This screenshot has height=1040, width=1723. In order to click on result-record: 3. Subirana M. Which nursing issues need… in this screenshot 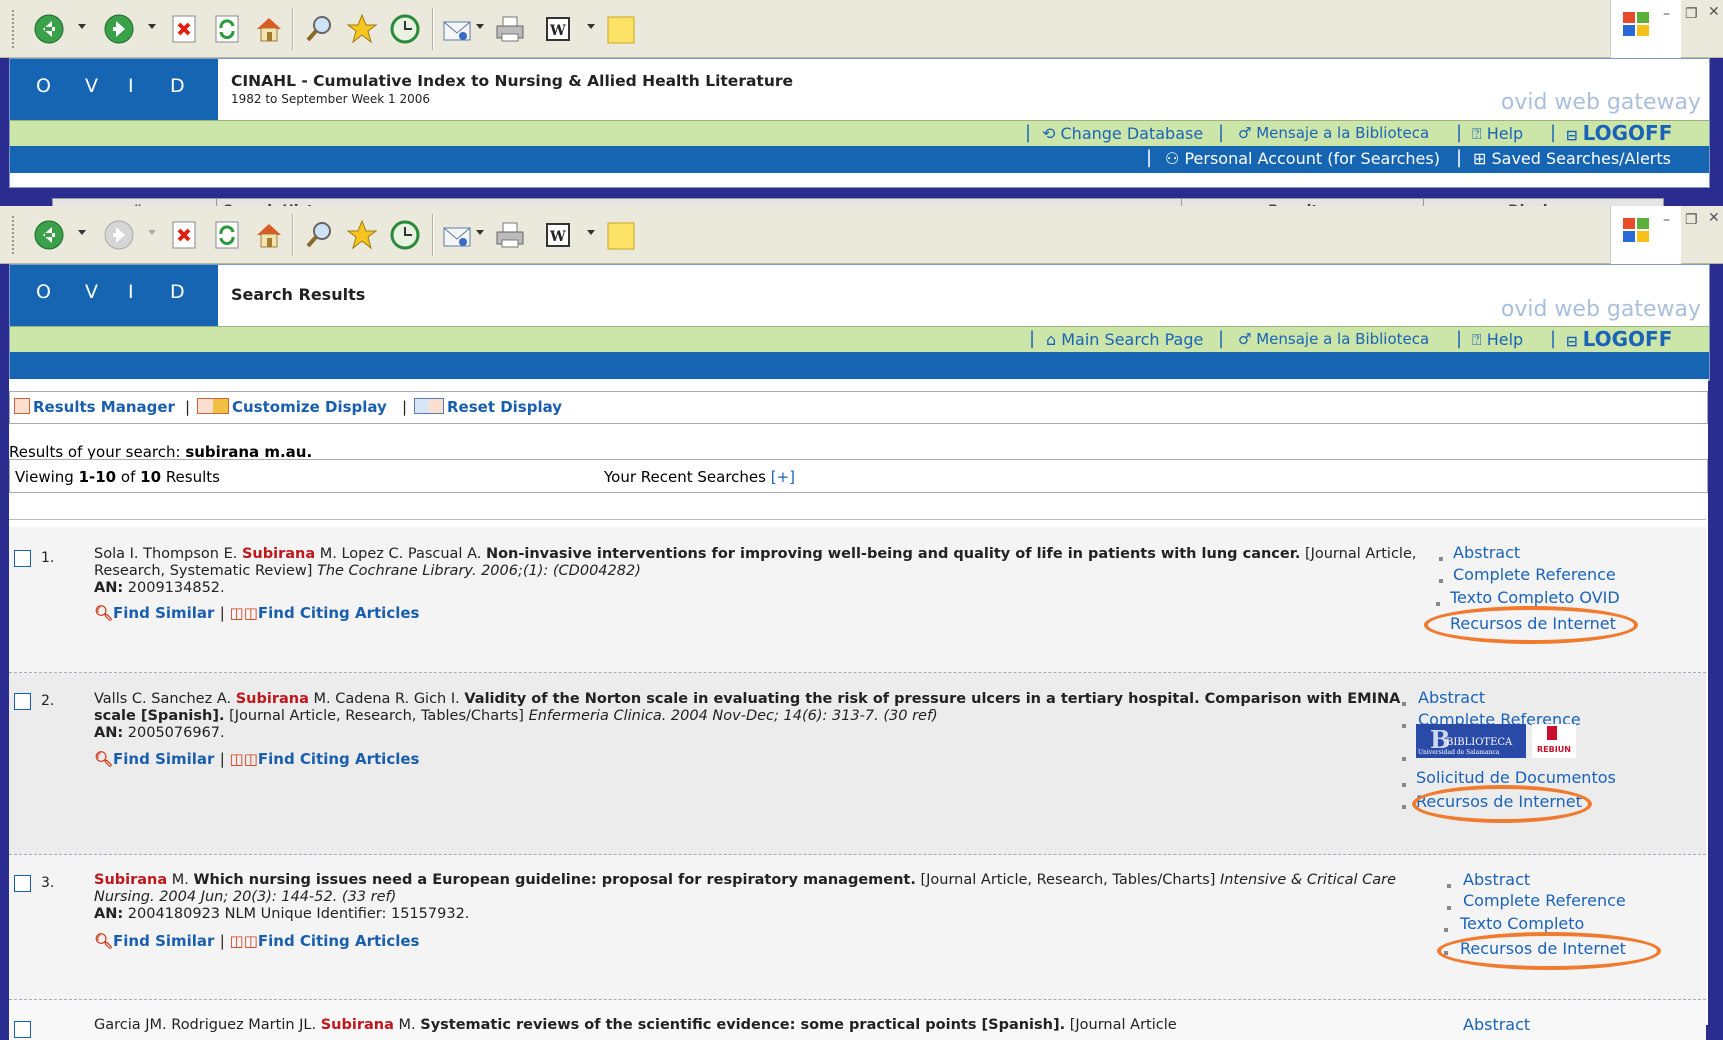, I will do `click(857, 927)`.